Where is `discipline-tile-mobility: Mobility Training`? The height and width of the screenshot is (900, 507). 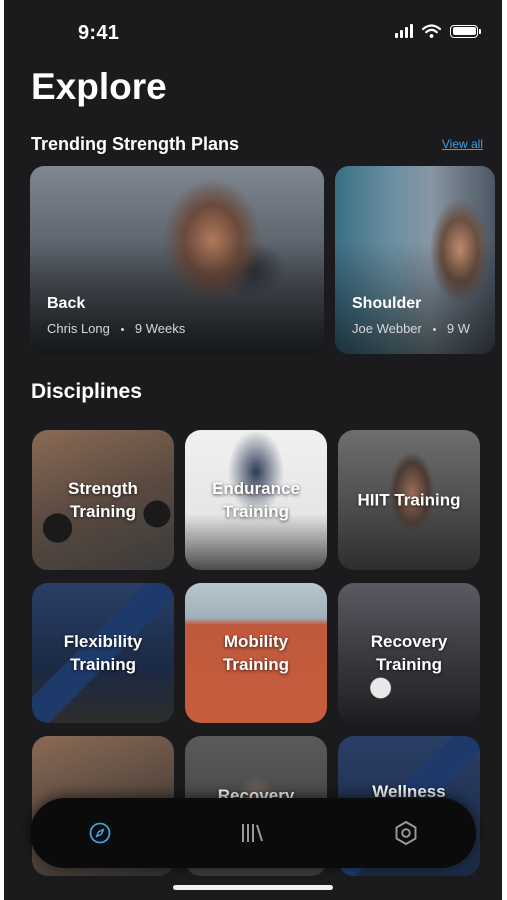 discipline-tile-mobility: Mobility Training is located at coordinates (256, 653).